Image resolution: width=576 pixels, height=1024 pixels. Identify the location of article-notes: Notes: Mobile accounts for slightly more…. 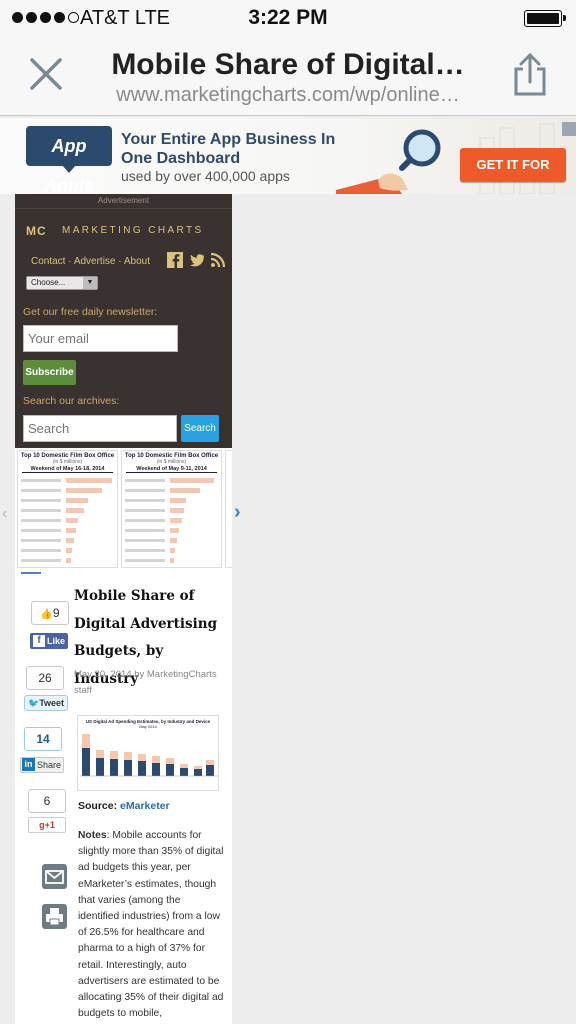
(151, 925).